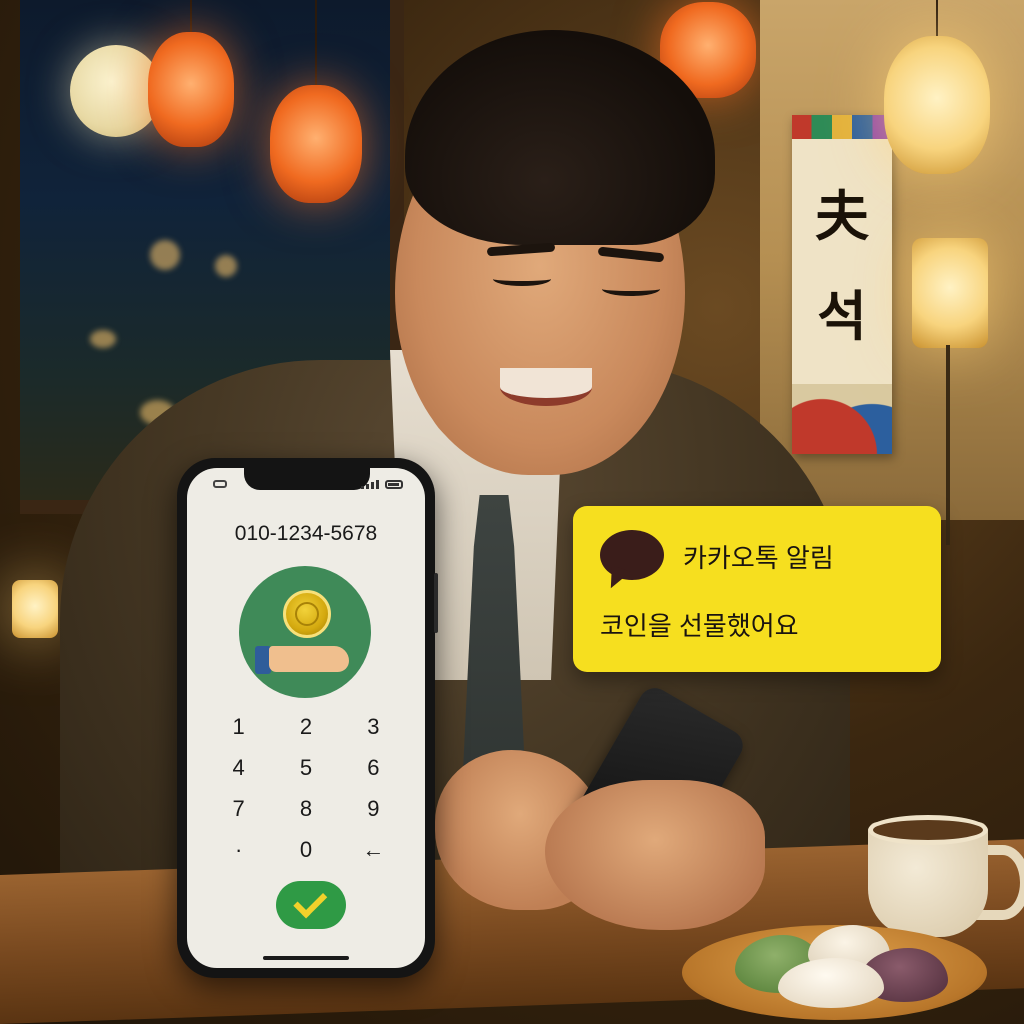  Describe the element at coordinates (373, 727) in the screenshot. I see `key-3: 3` at that location.